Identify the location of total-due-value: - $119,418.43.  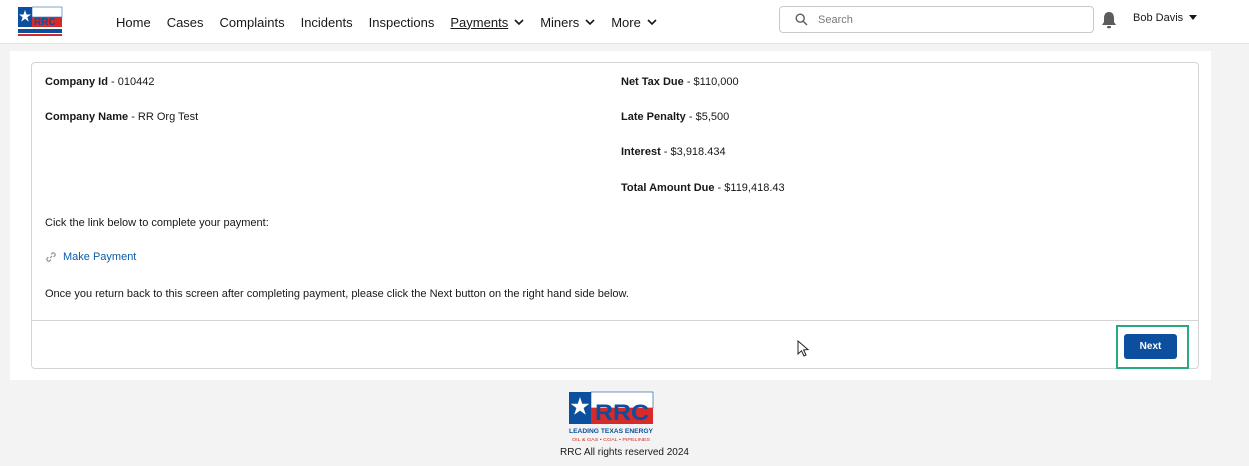
(749, 188).